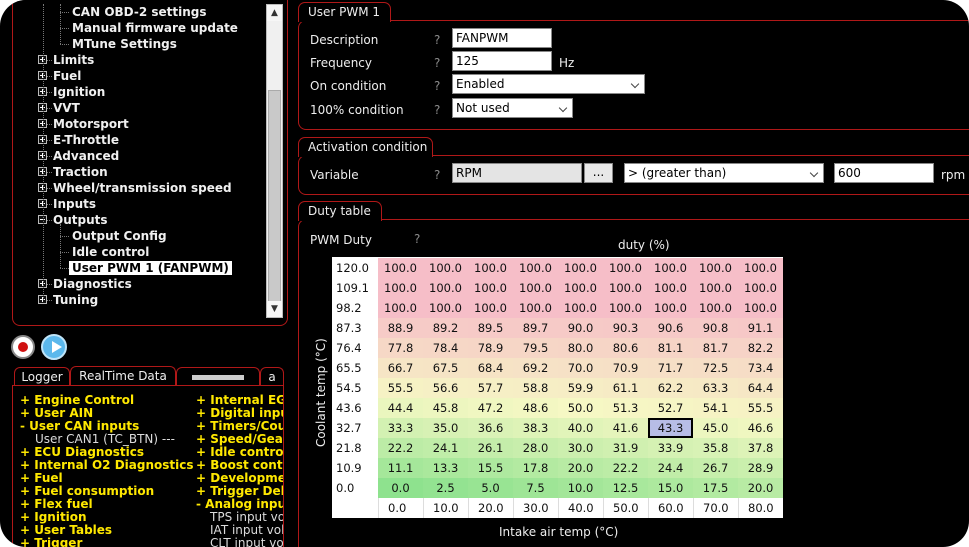 This screenshot has height=547, width=969. I want to click on duty-cell: 80.6, so click(625, 348).